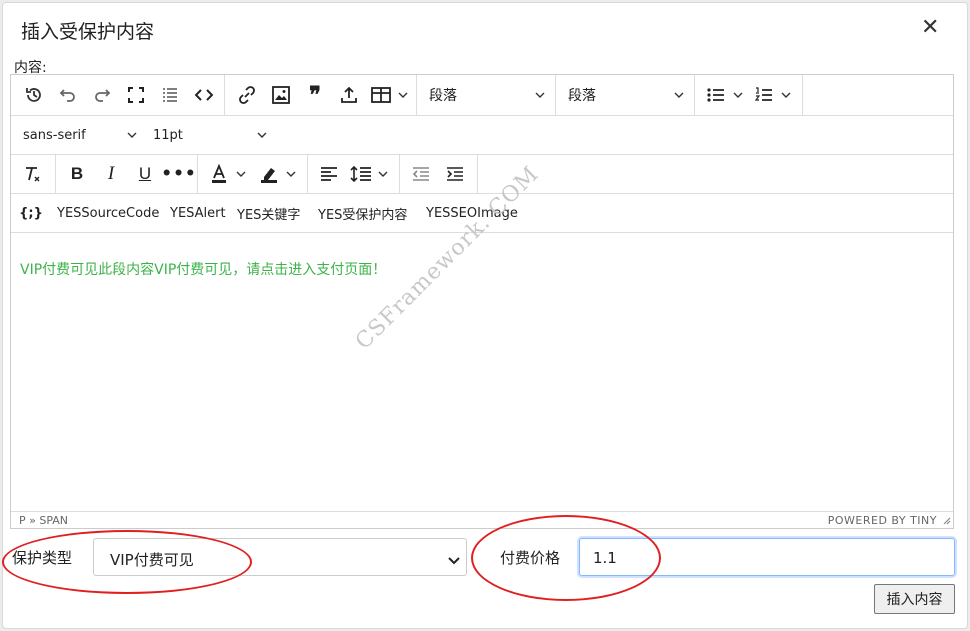 This screenshot has width=970, height=631. What do you see at coordinates (439, 174) in the screenshot?
I see `toolbar-group-indent` at bounding box center [439, 174].